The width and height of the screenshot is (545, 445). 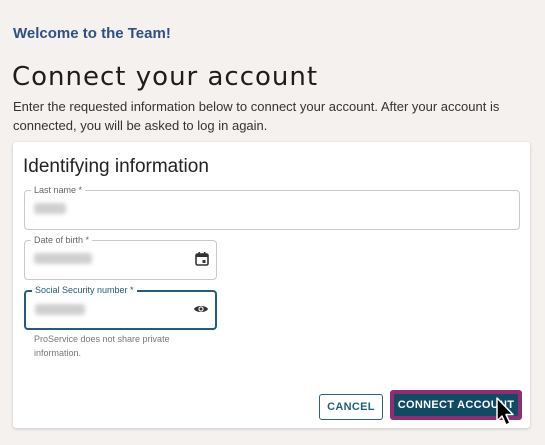 What do you see at coordinates (116, 166) in the screenshot?
I see `section-title: Identifying information` at bounding box center [116, 166].